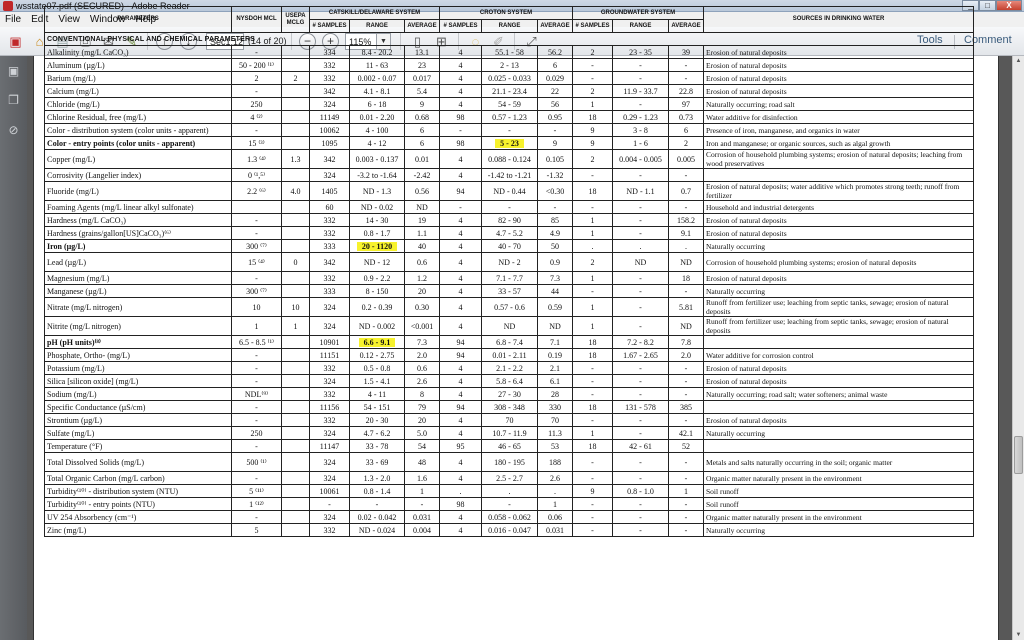  Describe the element at coordinates (555, 420) in the screenshot. I see `croton-average-cell: 70` at that location.